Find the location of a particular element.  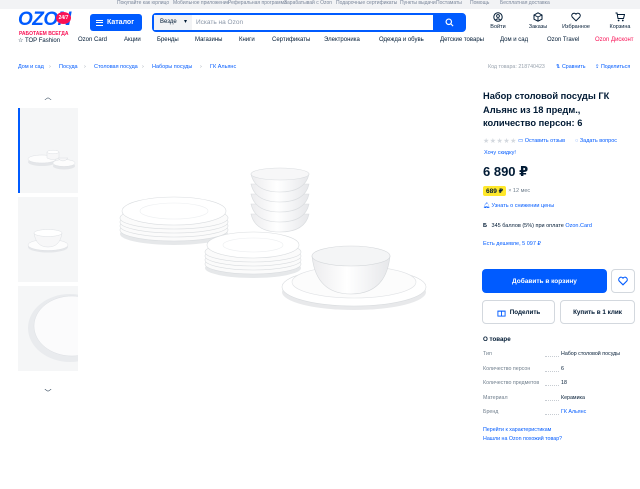

nav-item: Ozon Card is located at coordinates (92, 40).